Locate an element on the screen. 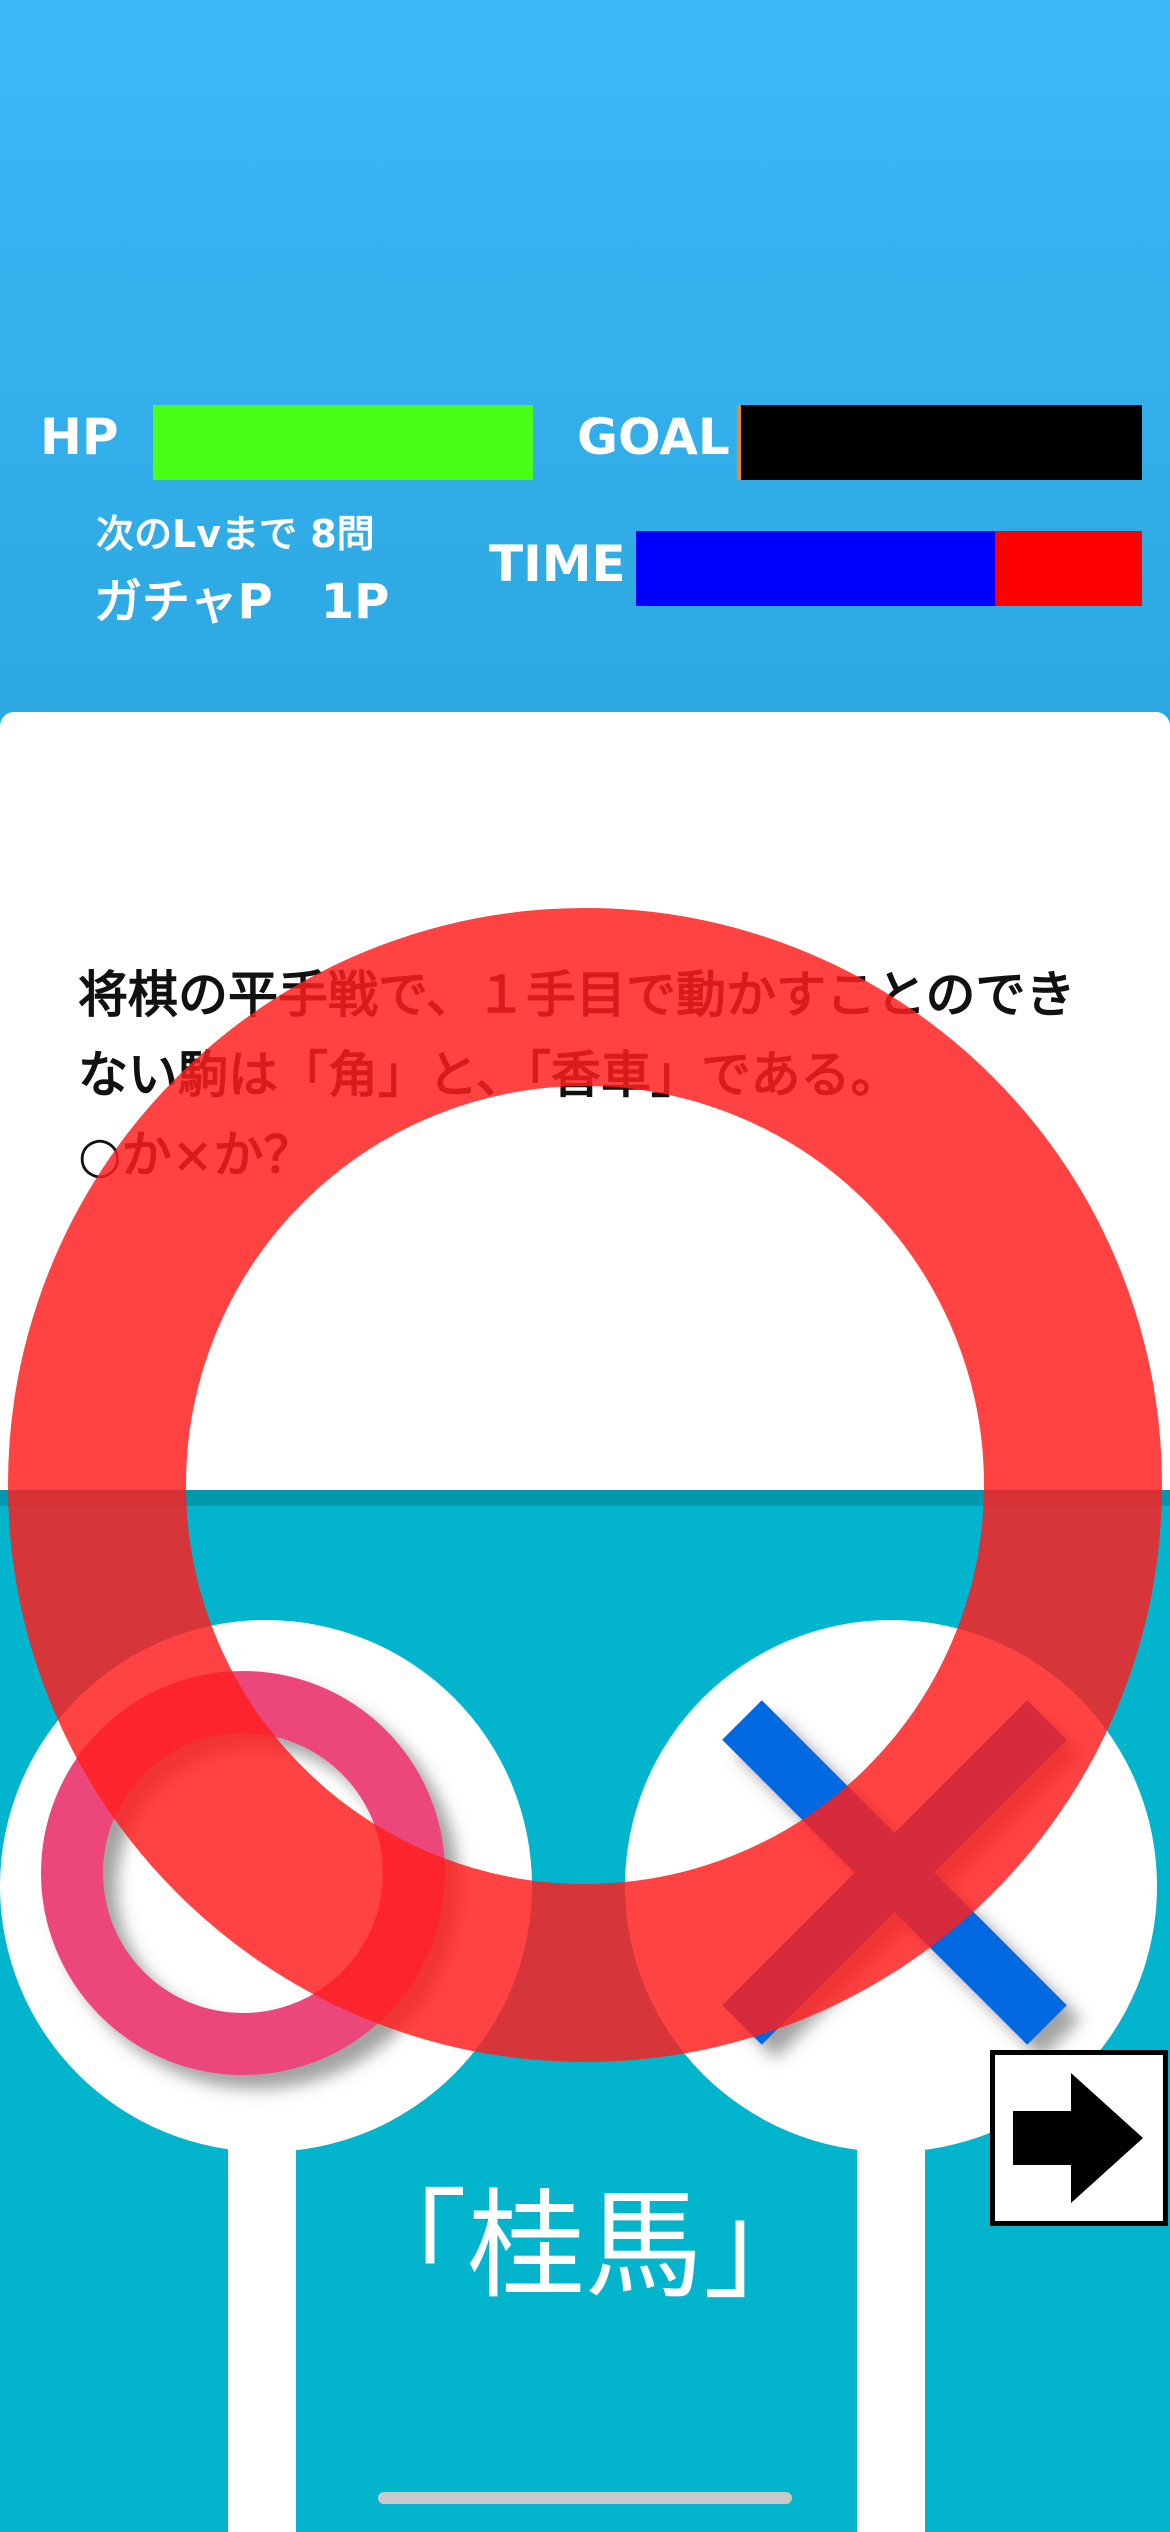 Image resolution: width=1170 pixels, height=2532 pixels. goal-bar is located at coordinates (939, 442).